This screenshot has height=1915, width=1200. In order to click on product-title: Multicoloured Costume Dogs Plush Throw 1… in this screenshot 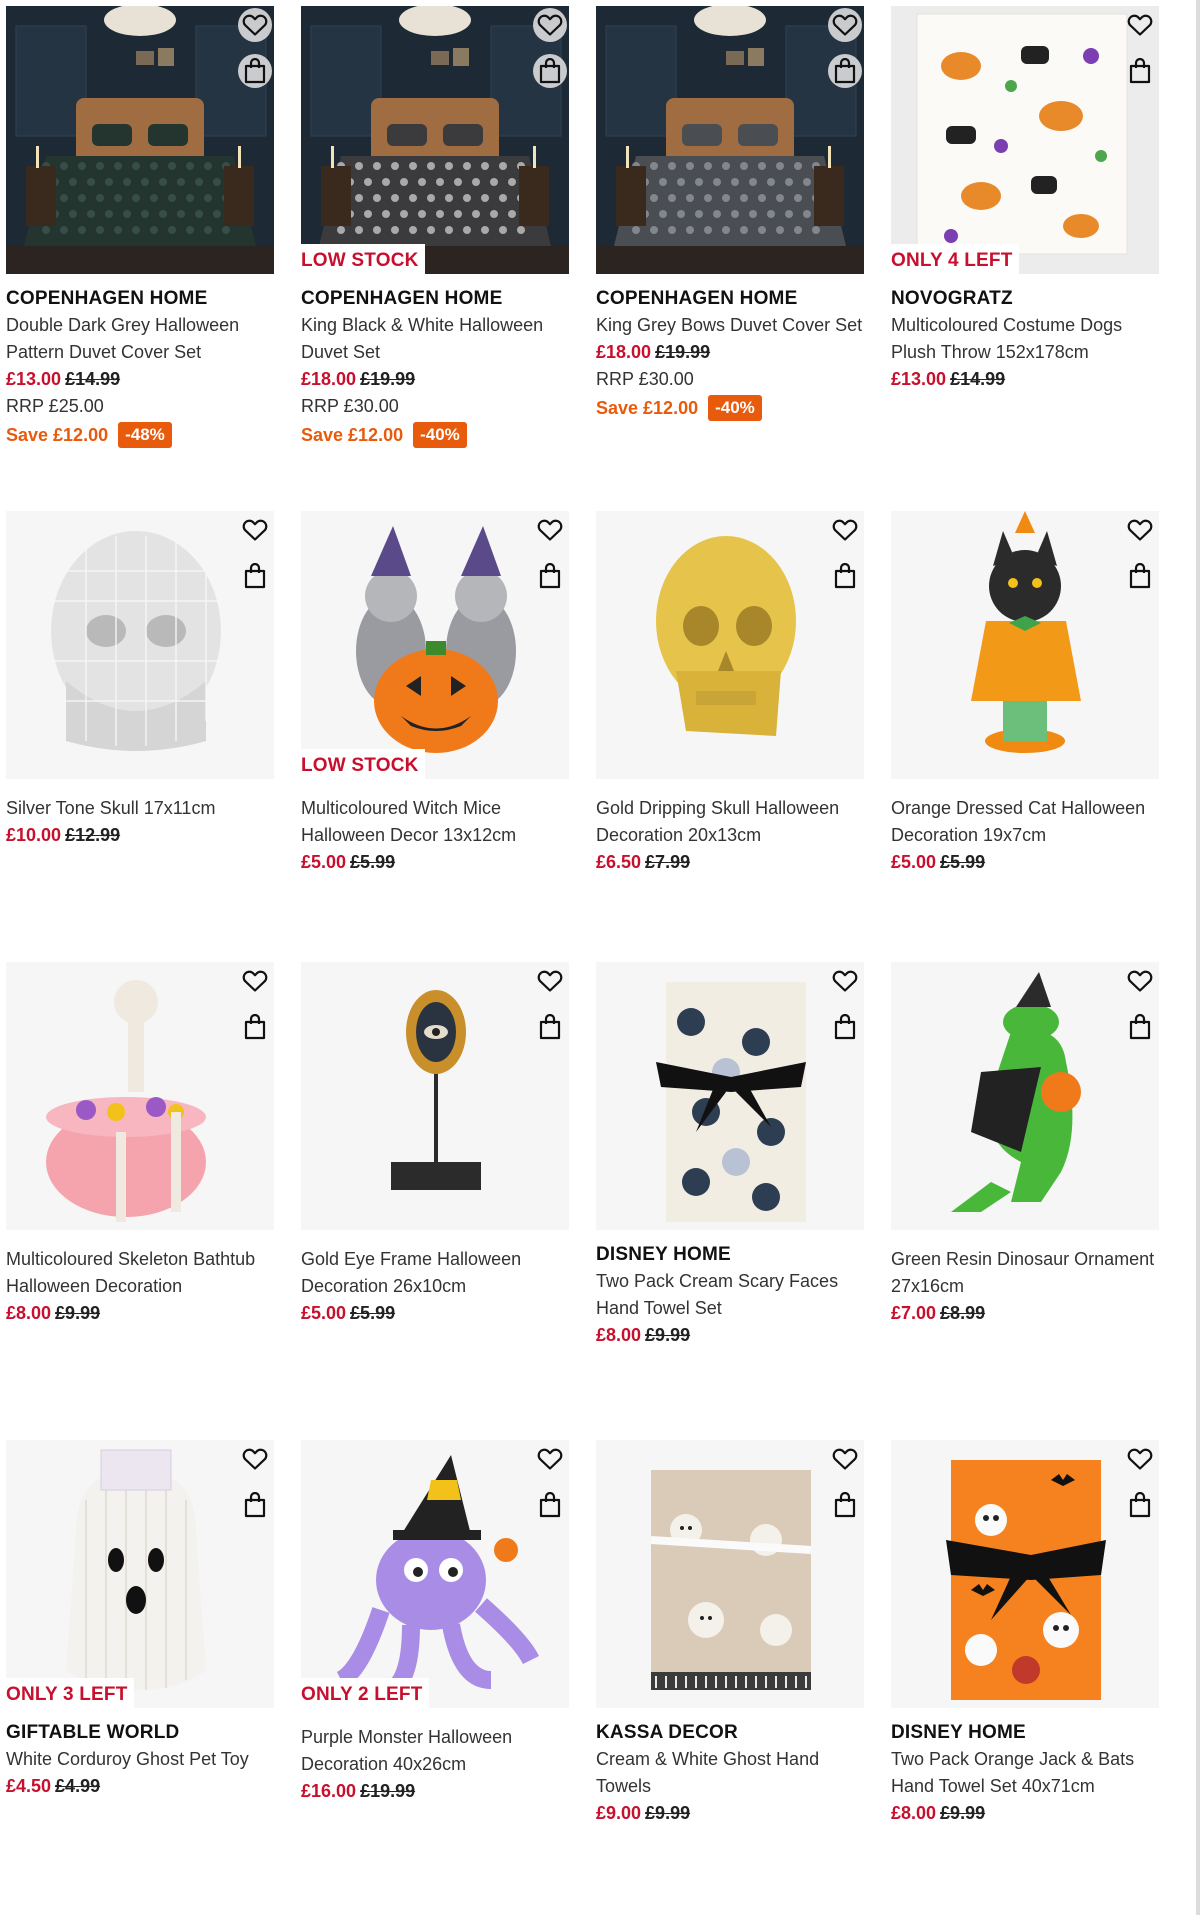, I will do `click(1025, 339)`.